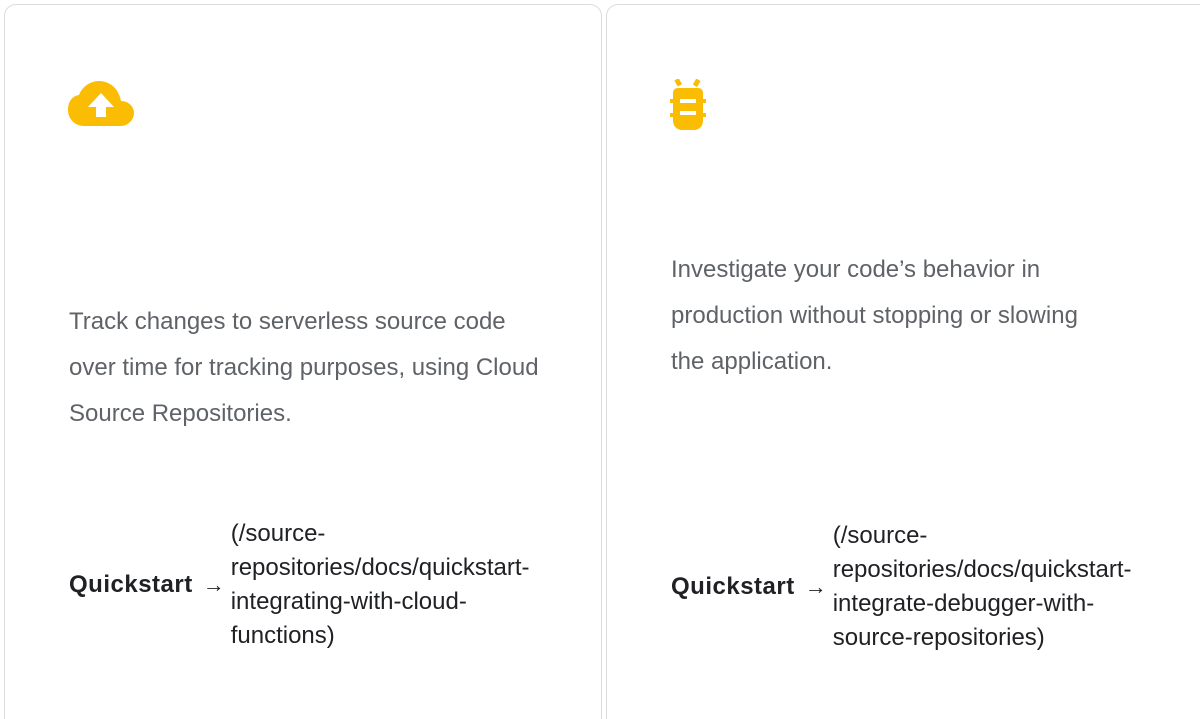 This screenshot has height=719, width=1200. What do you see at coordinates (348, 601) in the screenshot?
I see `url-line: integrating-with-cloud-` at bounding box center [348, 601].